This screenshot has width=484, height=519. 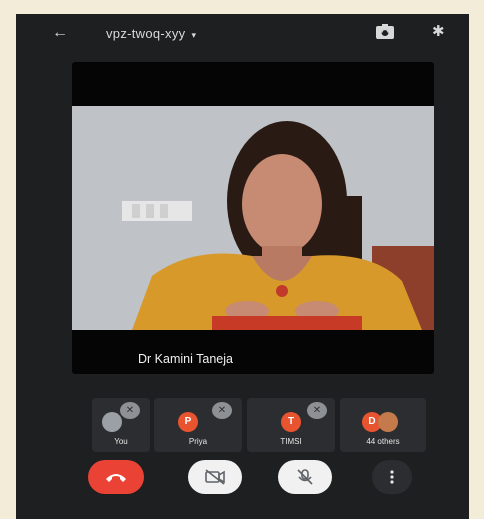 I want to click on more-icon, so click(x=392, y=477).